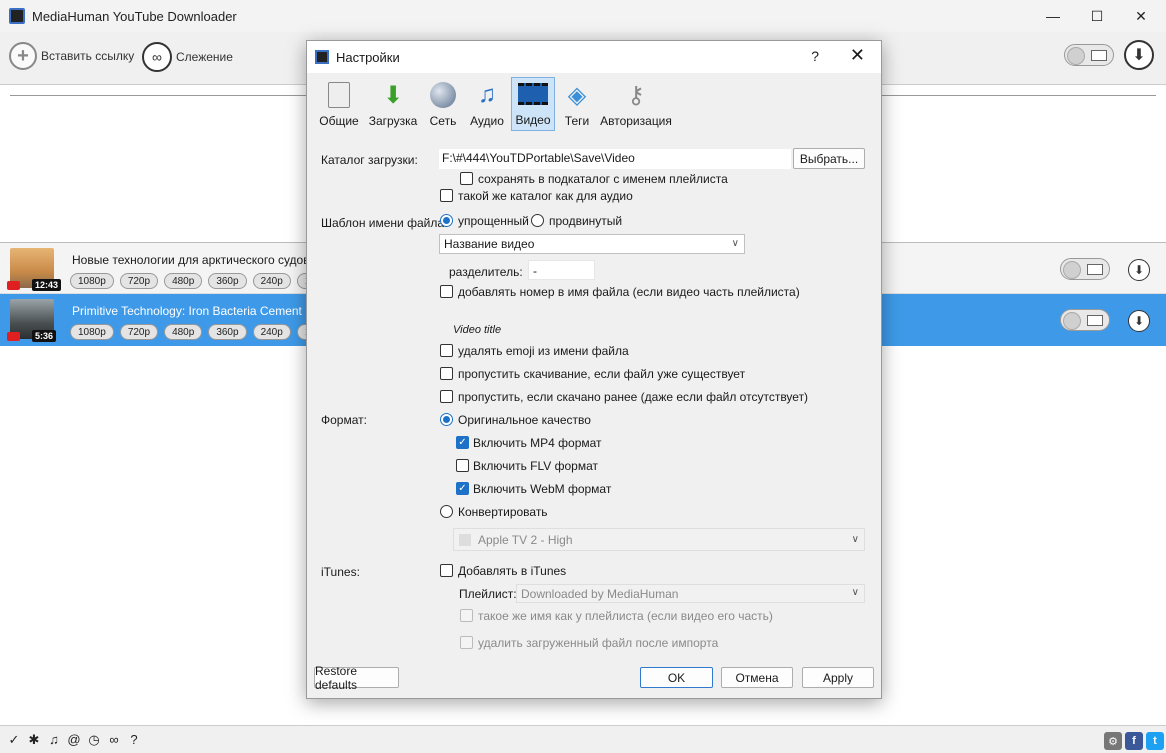 This screenshot has height=753, width=1166. Describe the element at coordinates (94, 740) in the screenshot. I see `clock-icon: ◷` at that location.